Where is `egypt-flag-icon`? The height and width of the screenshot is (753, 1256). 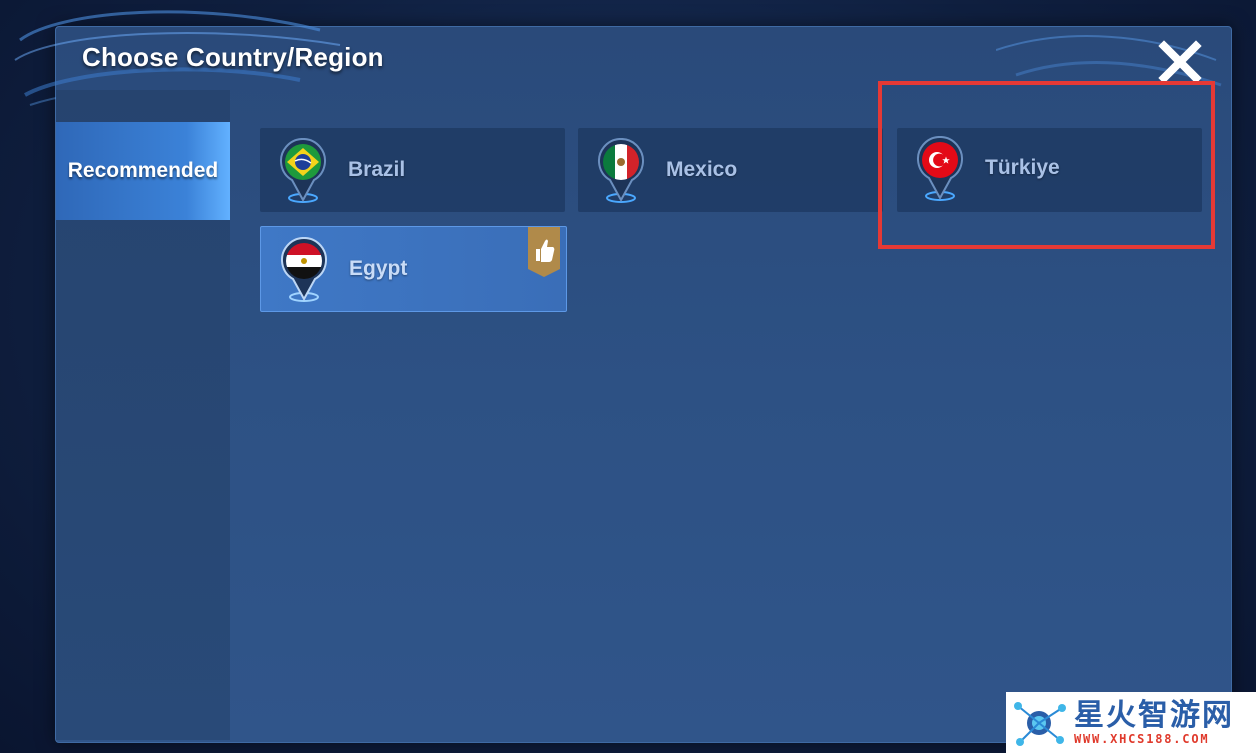
egypt-flag-icon is located at coordinates (304, 269).